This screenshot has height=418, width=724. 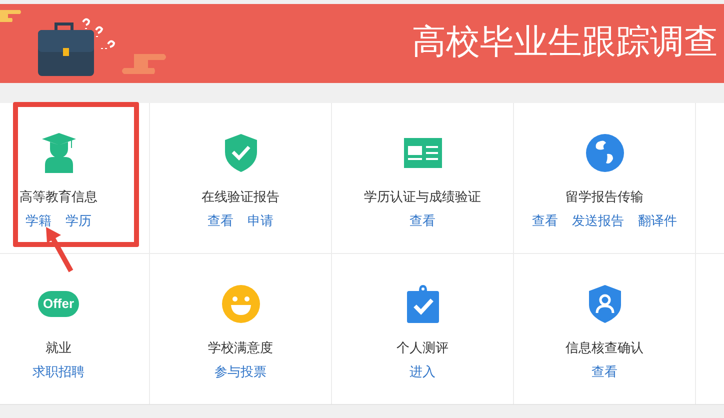 I want to click on tile-link: 发送报告, so click(x=598, y=222).